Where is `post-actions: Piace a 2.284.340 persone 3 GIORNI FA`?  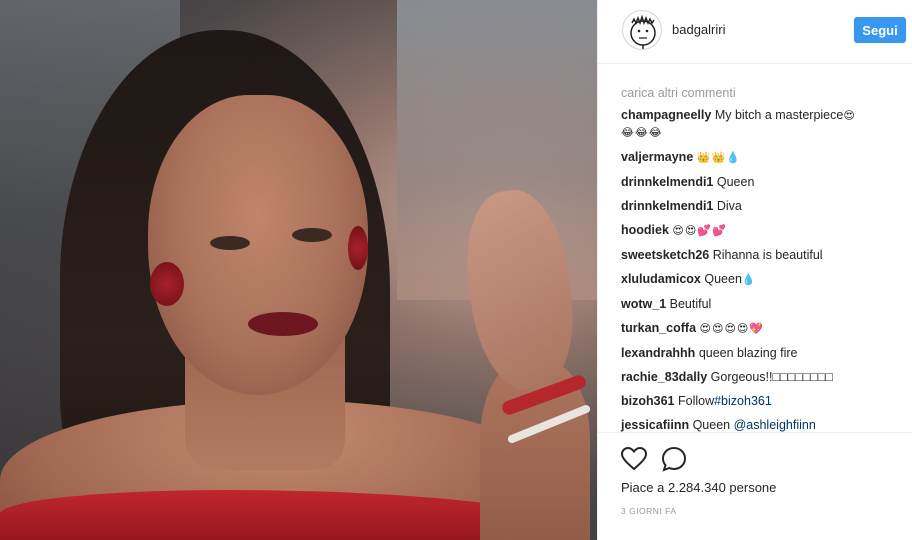
post-actions: Piace a 2.284.340 persone 3 GIORNI FA is located at coordinates (755, 486).